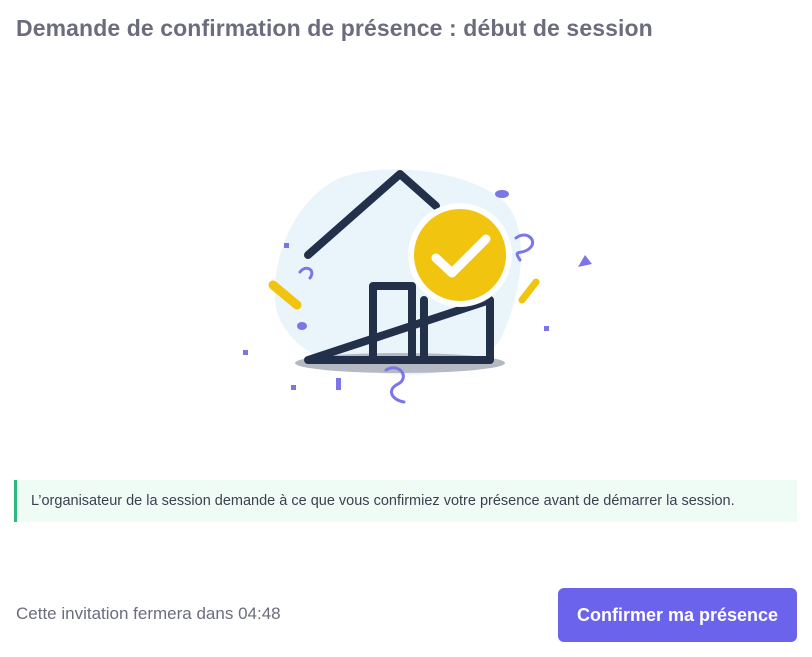 The image size is (812, 657). I want to click on confetti-bar-right, so click(529, 291).